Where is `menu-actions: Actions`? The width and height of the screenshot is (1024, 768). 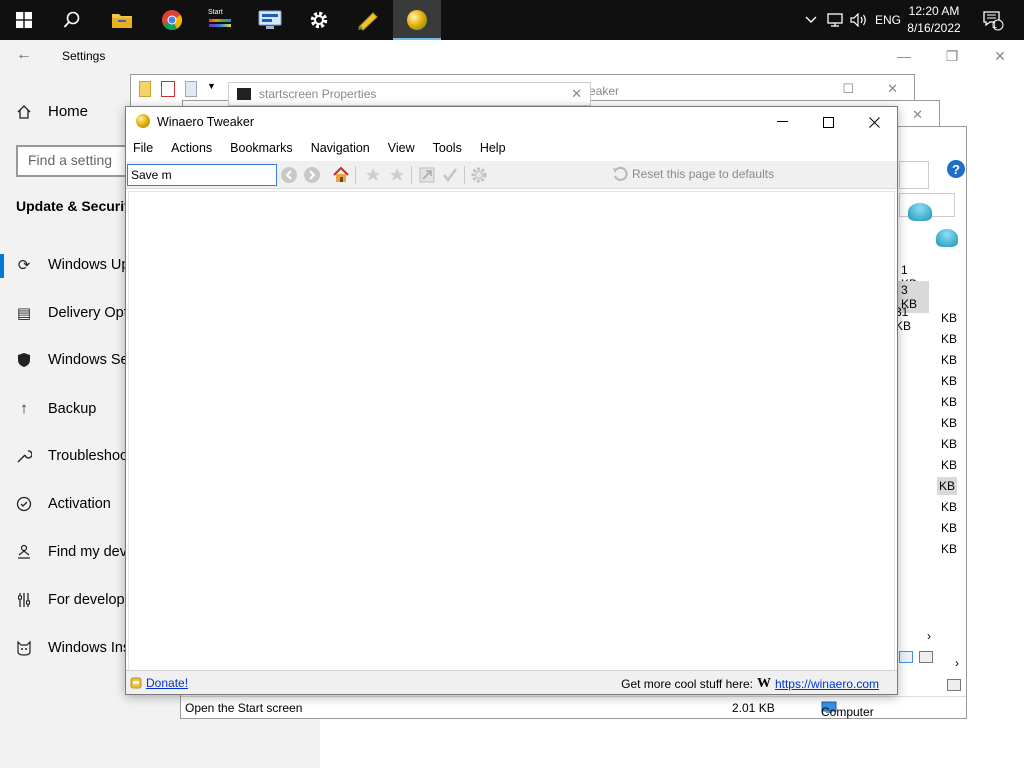
menu-actions: Actions is located at coordinates (196, 148).